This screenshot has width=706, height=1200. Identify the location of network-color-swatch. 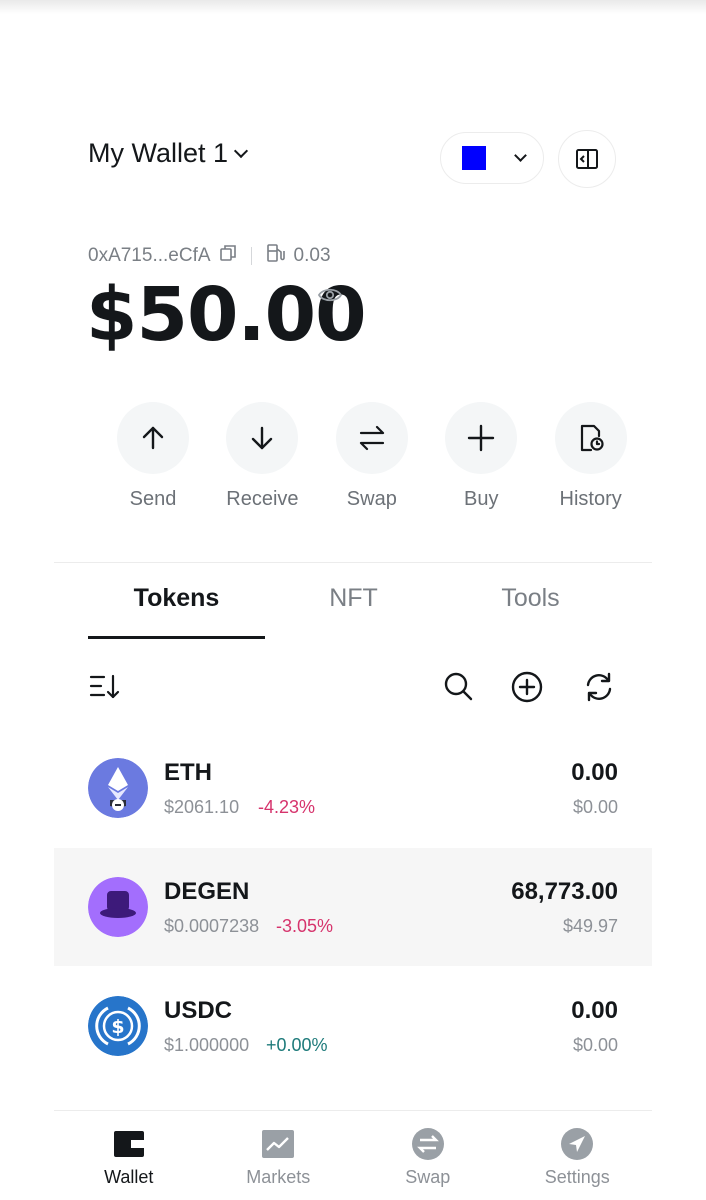
(474, 158).